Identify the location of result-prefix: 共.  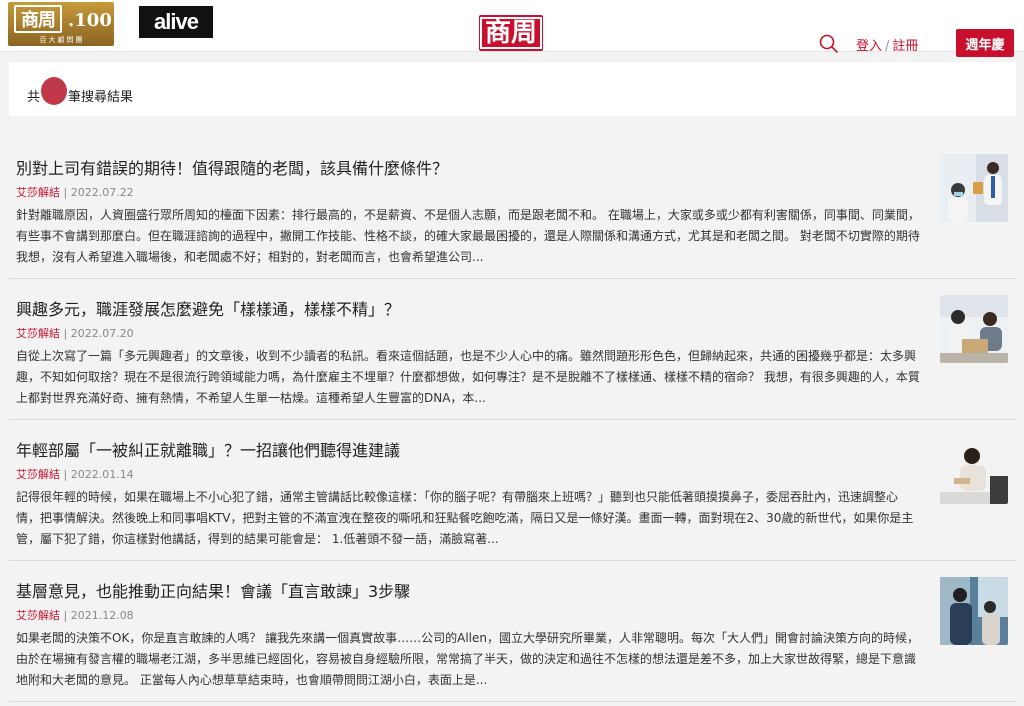
(34, 97).